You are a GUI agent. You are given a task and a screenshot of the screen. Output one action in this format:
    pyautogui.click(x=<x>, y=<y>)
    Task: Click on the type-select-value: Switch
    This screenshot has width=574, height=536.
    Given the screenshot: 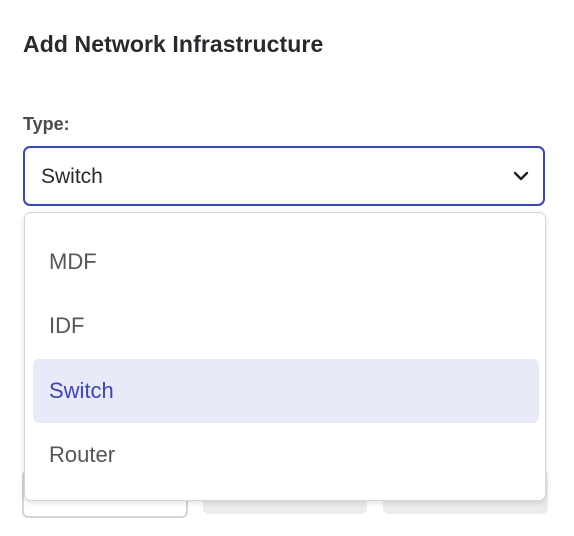 What is the action you would take?
    pyautogui.click(x=72, y=176)
    